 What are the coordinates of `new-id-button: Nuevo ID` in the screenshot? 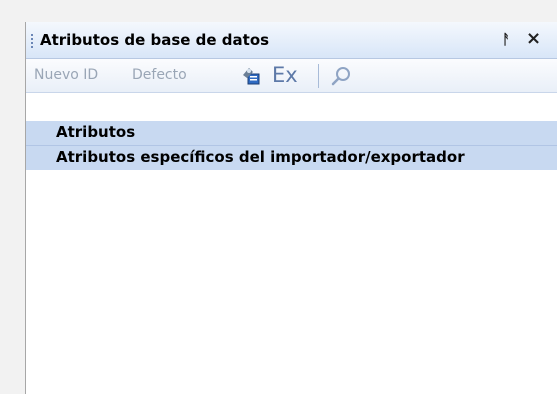 It's located at (66, 75).